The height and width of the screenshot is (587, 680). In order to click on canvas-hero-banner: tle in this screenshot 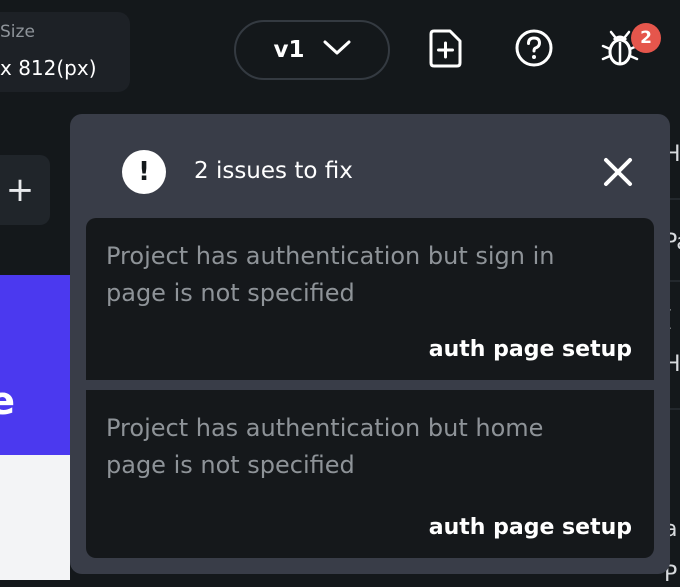, I will do `click(35, 365)`.